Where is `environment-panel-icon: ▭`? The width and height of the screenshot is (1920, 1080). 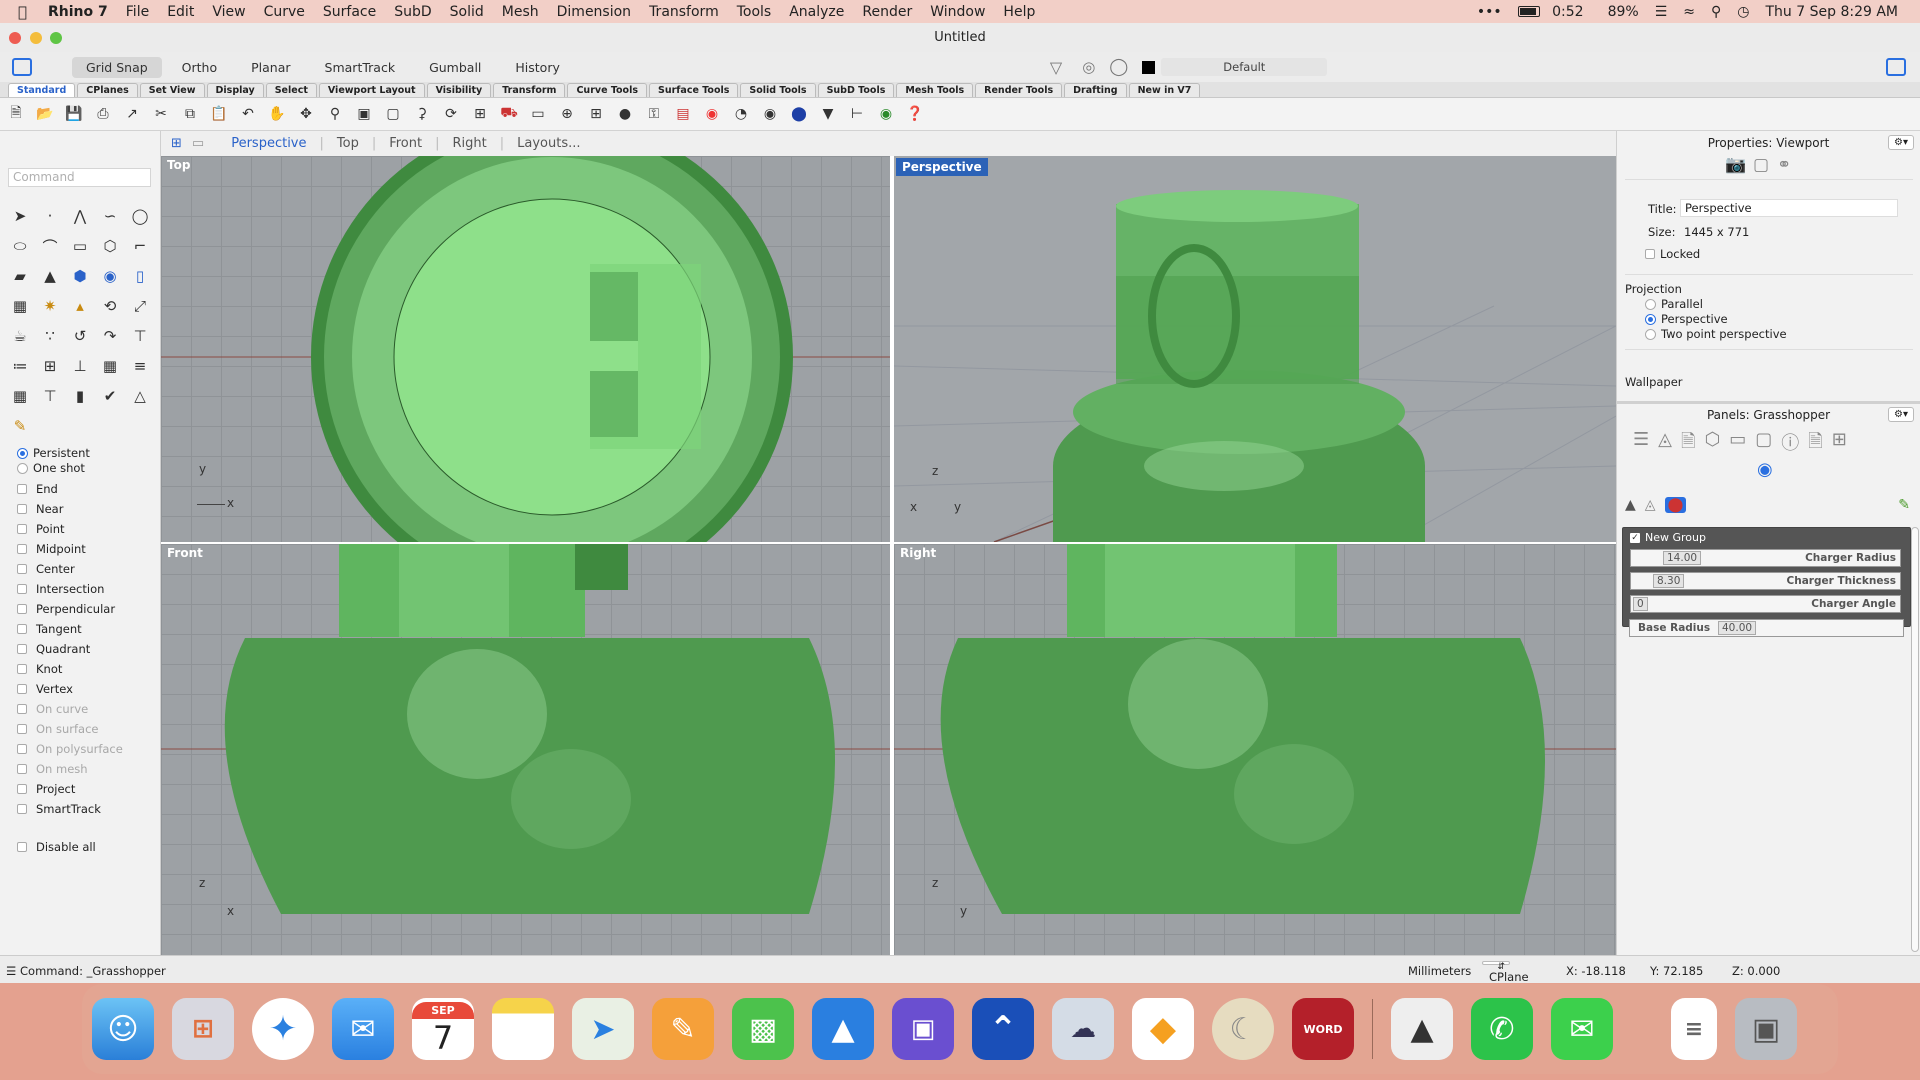
environment-panel-icon: ▭ is located at coordinates (1737, 444).